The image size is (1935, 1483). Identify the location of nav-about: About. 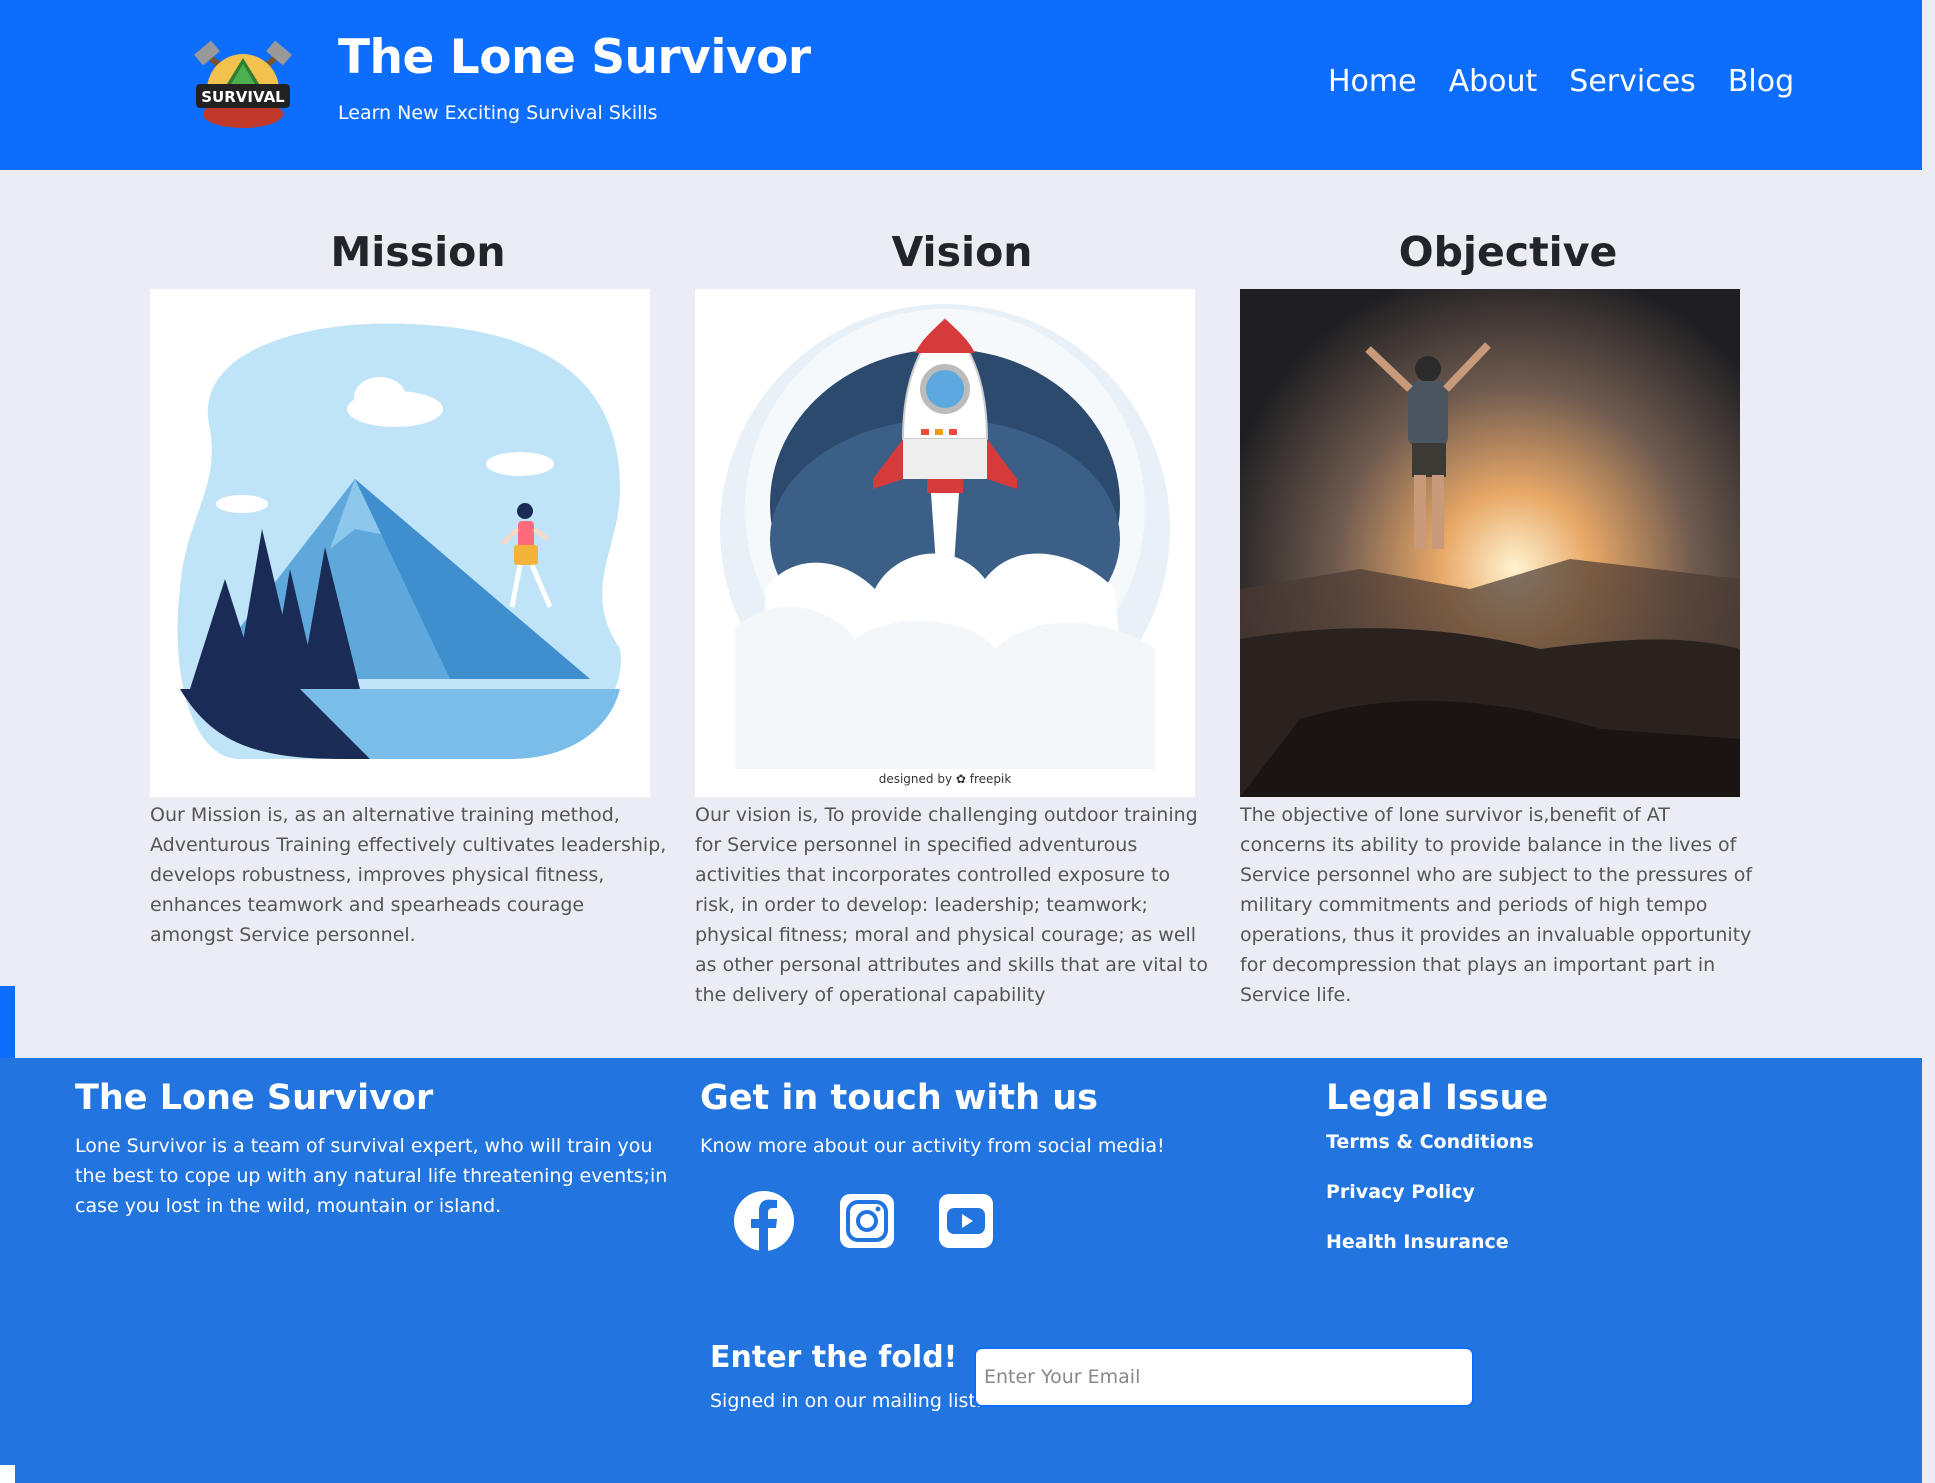
(1493, 81).